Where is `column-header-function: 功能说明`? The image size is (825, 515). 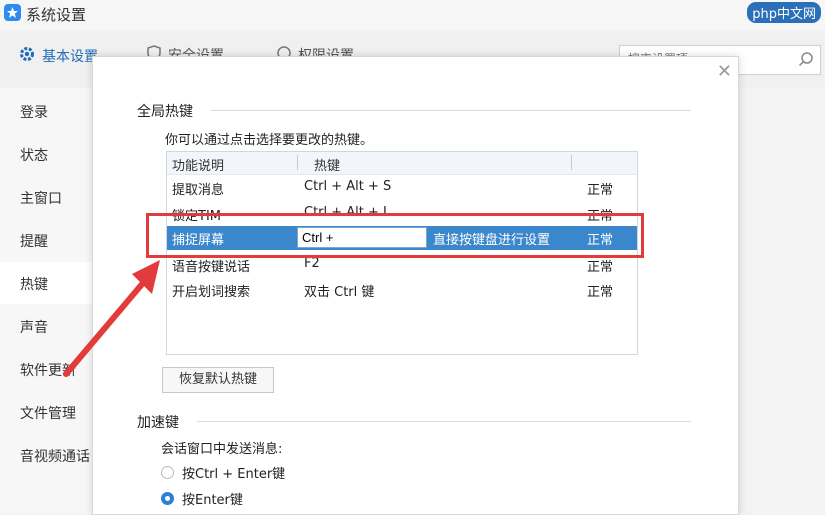
column-header-function: 功能说明 is located at coordinates (198, 166).